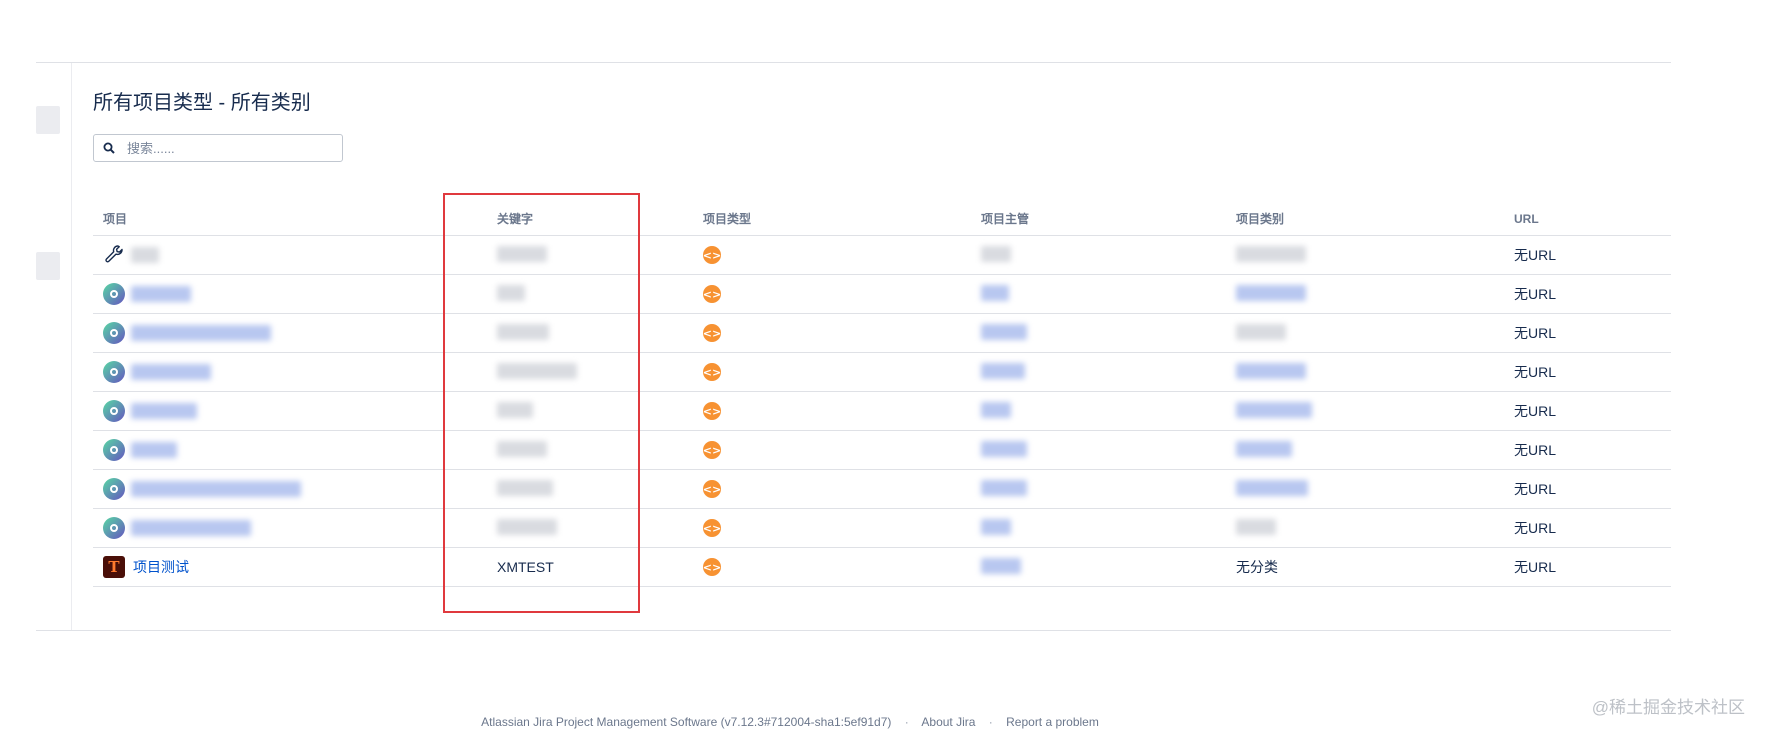 This screenshot has height=731, width=1775. I want to click on column-header-type: 项目类型, so click(832, 219).